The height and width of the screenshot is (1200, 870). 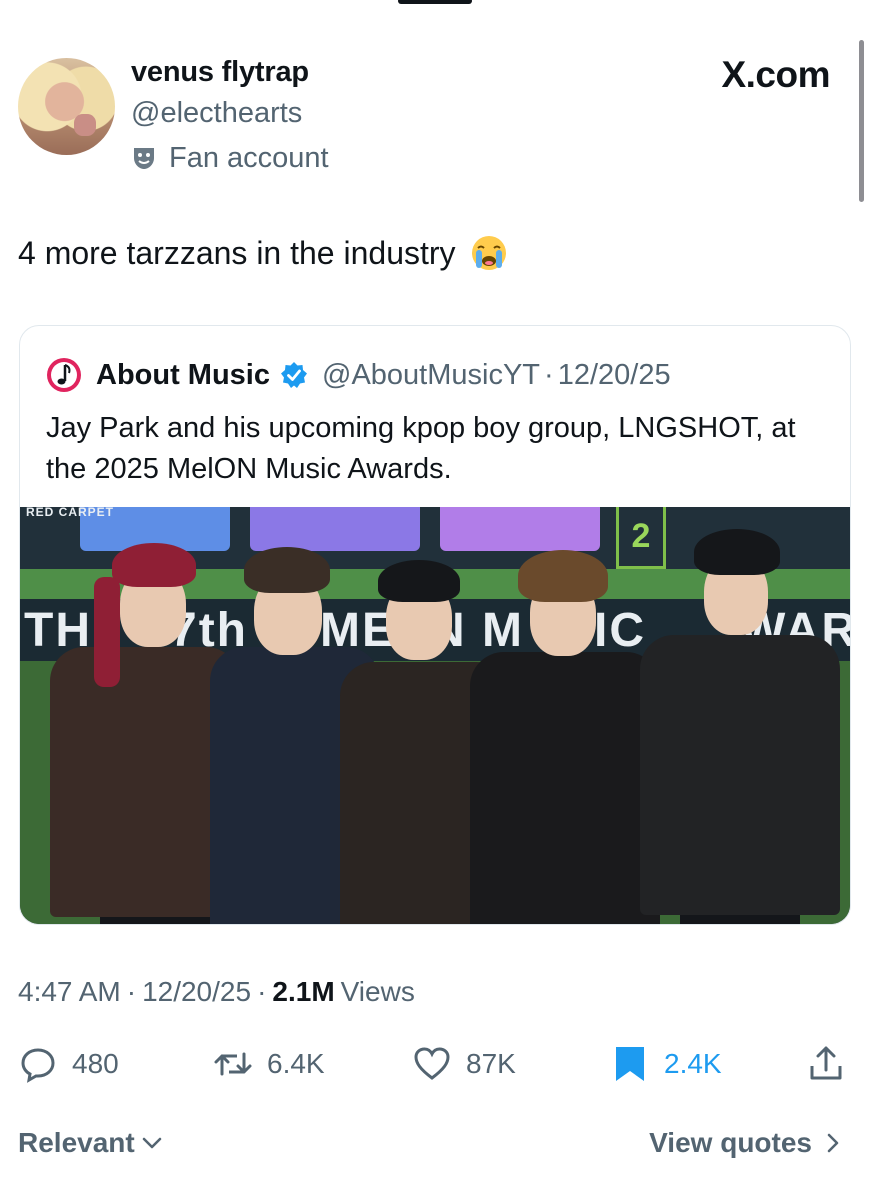 I want to click on quoted-post-date: 12/20/25, so click(x=614, y=375).